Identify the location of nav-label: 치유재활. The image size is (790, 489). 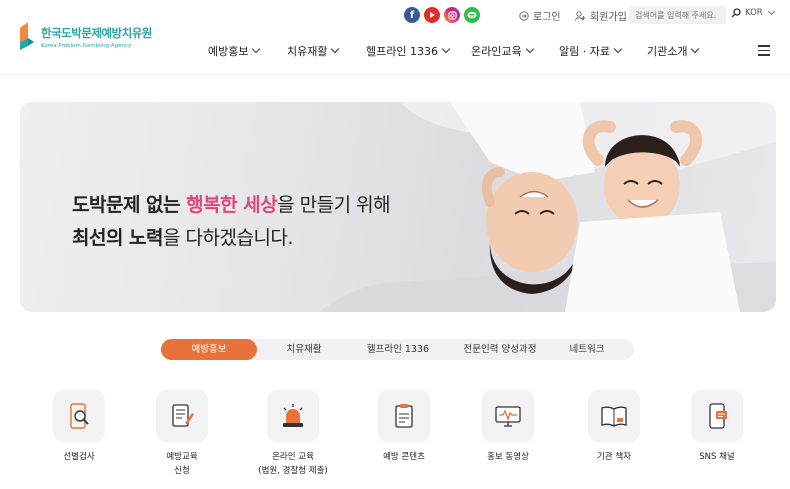
(307, 51).